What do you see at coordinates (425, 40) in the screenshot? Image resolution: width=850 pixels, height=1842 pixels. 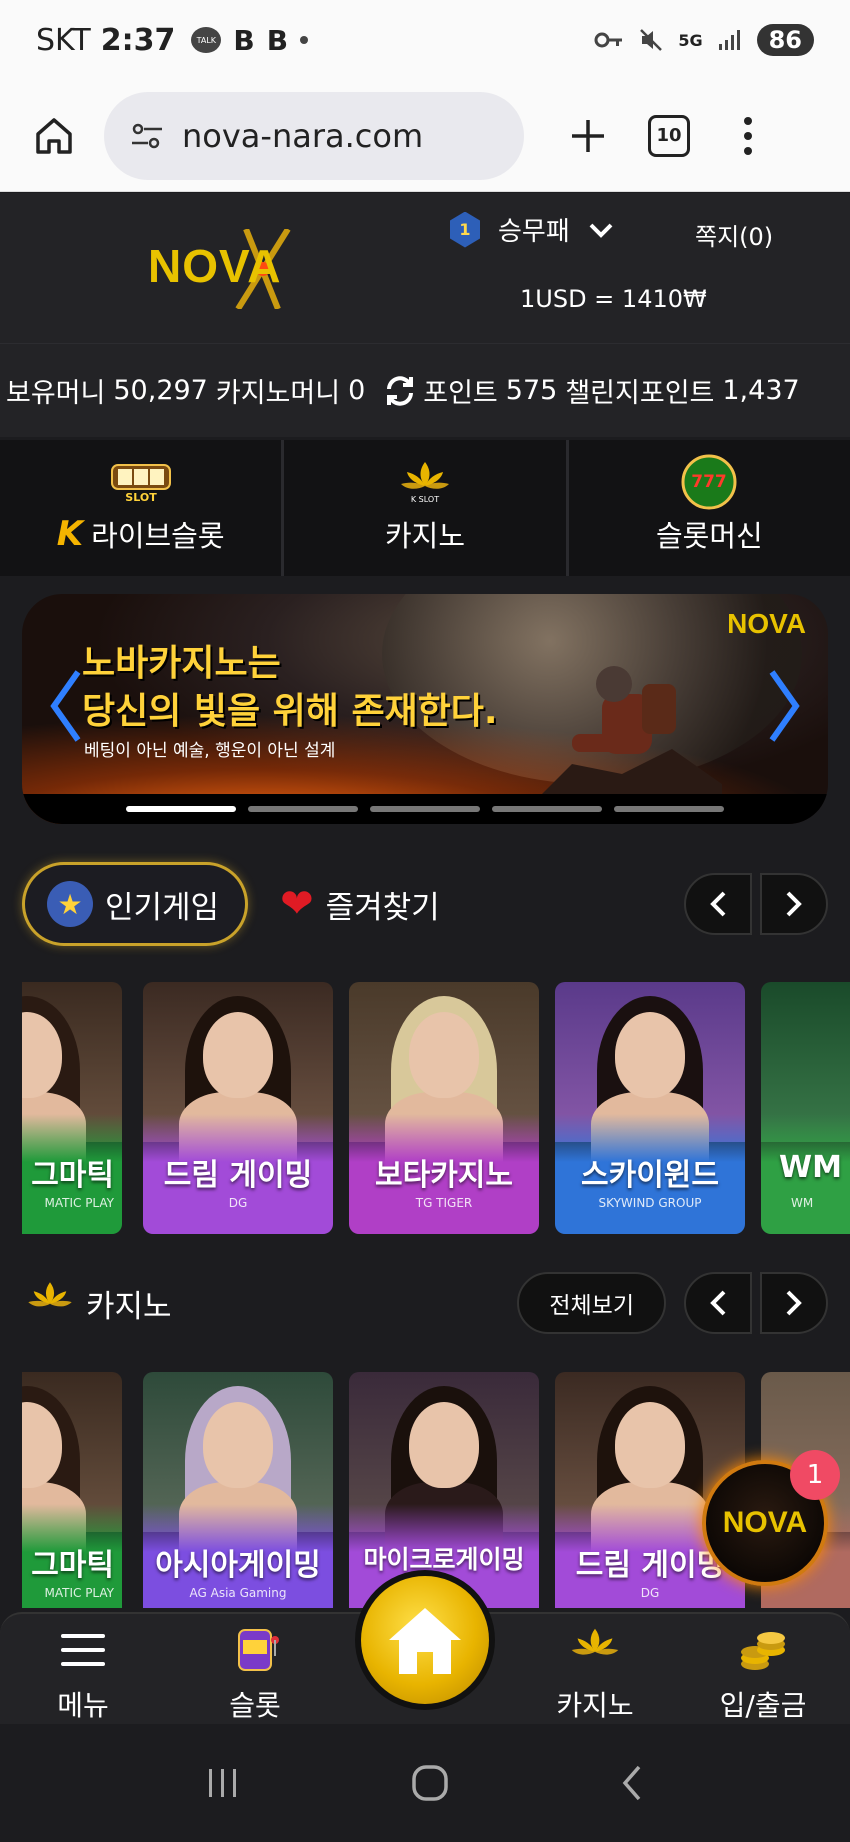 I see `status-bar: SKT 2:37 TALK B B 5G 86` at bounding box center [425, 40].